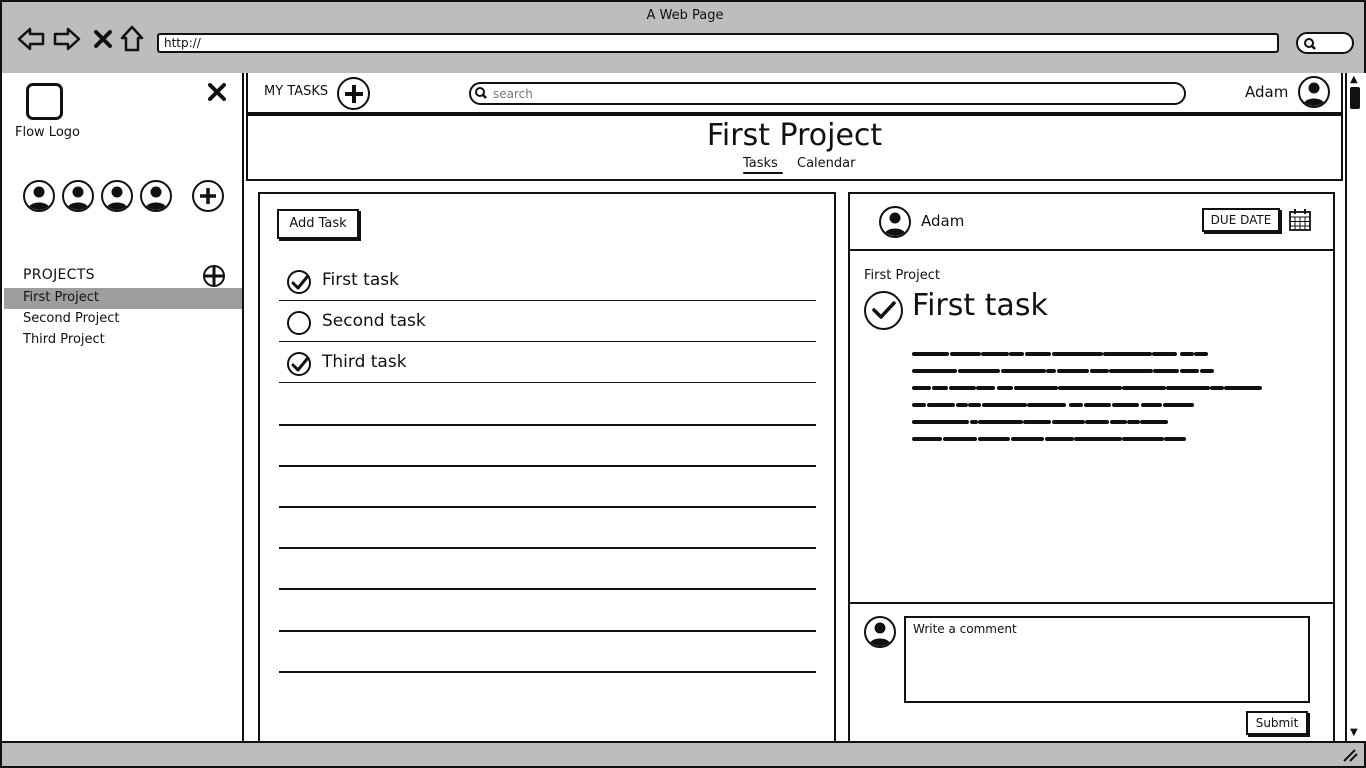 Image resolution: width=1366 pixels, height=768 pixels. I want to click on comment-area: Write a comment Submit, so click(1091, 672).